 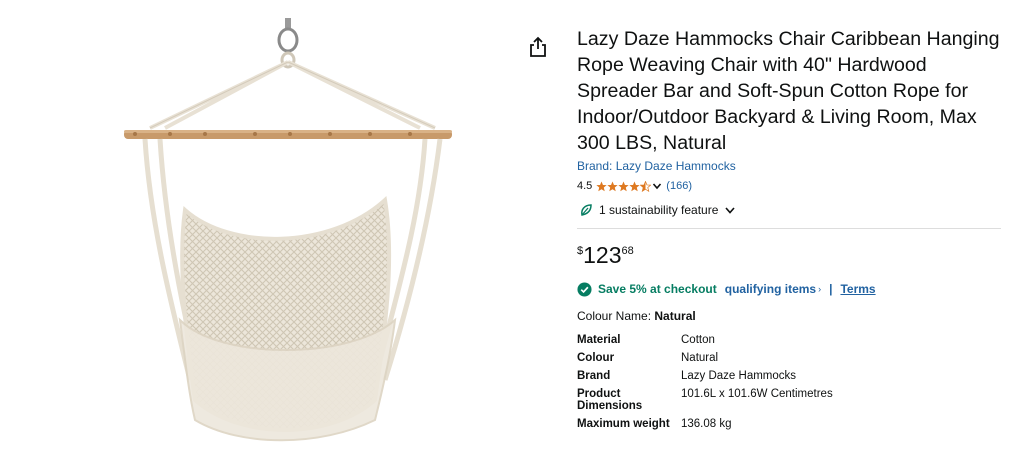 I want to click on sustainability-label: 1 sustainability feature, so click(x=659, y=210).